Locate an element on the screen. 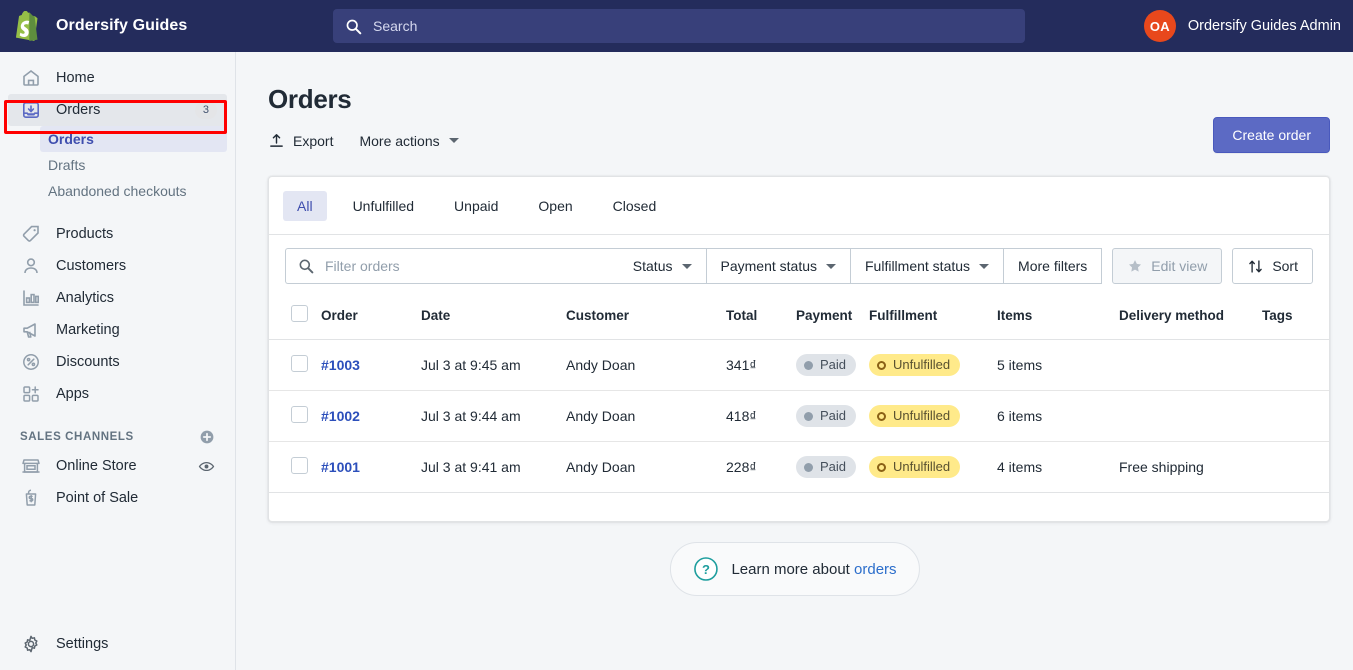  row-checkbox-cell is located at coordinates (295, 365).